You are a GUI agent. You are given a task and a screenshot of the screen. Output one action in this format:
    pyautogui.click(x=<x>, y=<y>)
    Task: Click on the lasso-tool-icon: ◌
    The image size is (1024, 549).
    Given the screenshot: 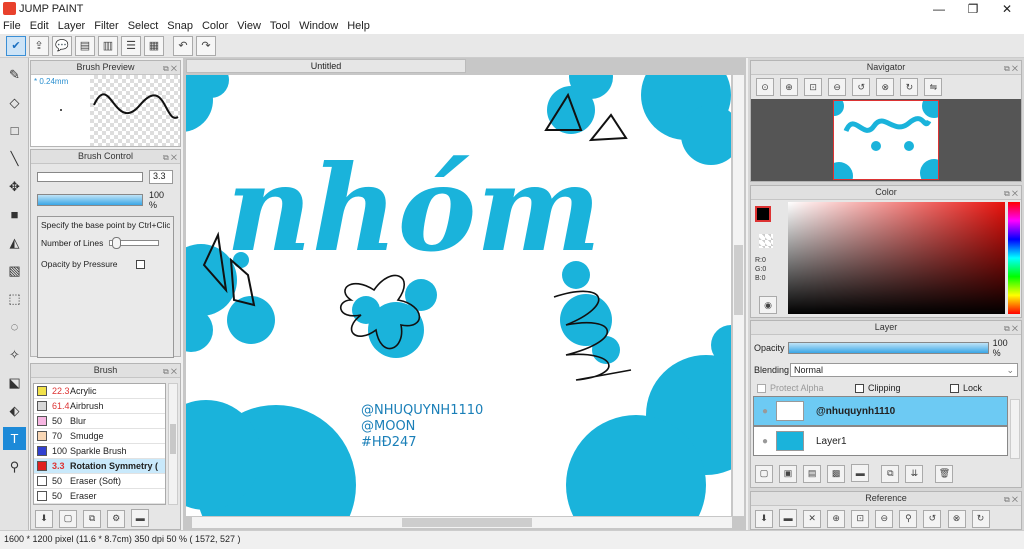 What is the action you would take?
    pyautogui.click(x=14, y=326)
    